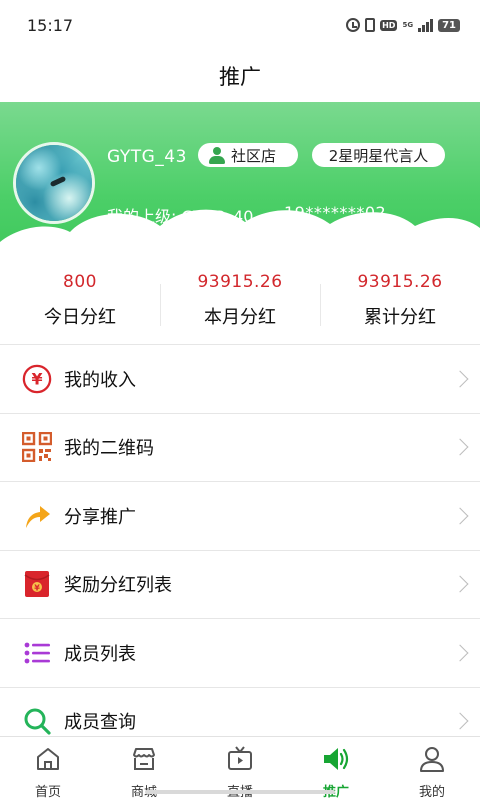 Image resolution: width=480 pixels, height=800 pixels. What do you see at coordinates (80, 281) in the screenshot?
I see `stat-value: 800` at bounding box center [80, 281].